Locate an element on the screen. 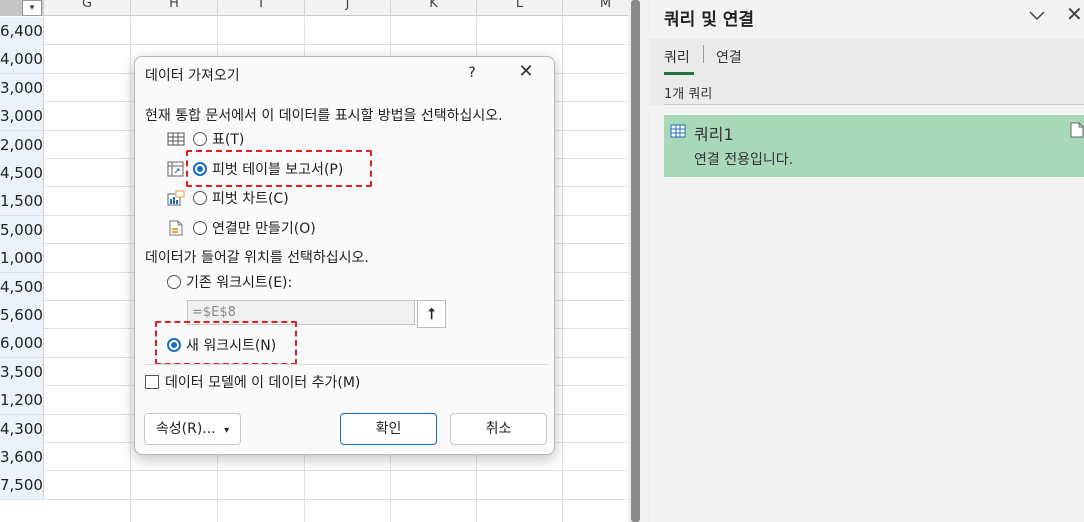  query-count-label: 1개 쿼리 is located at coordinates (688, 94).